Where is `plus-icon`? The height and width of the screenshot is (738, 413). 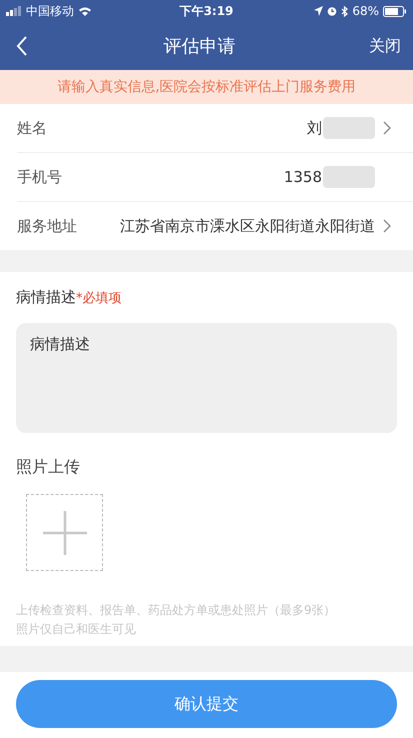
plus-icon is located at coordinates (65, 533).